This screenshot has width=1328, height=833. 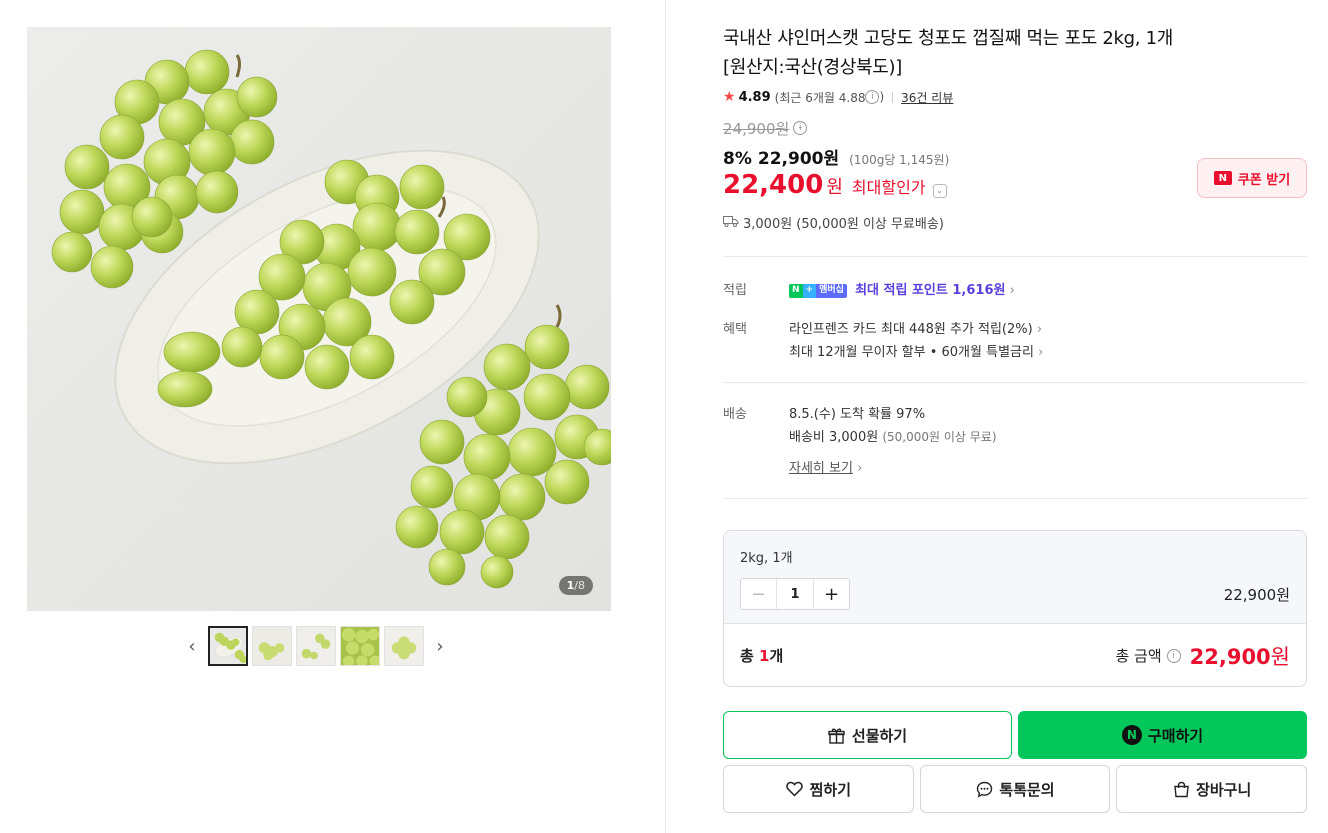 I want to click on max-discount-price: 22,400, so click(x=773, y=185).